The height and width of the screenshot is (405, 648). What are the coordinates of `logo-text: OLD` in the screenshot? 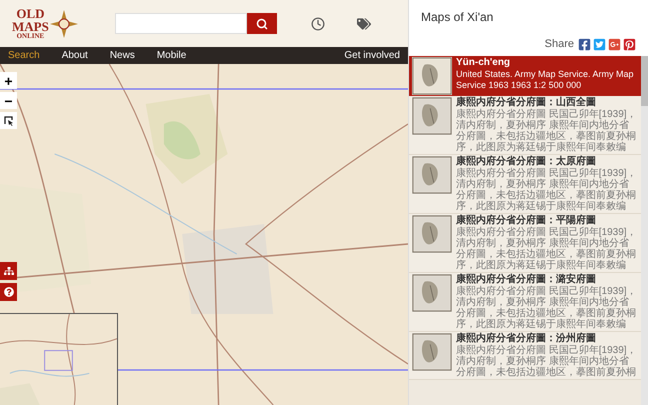 It's located at (30, 13).